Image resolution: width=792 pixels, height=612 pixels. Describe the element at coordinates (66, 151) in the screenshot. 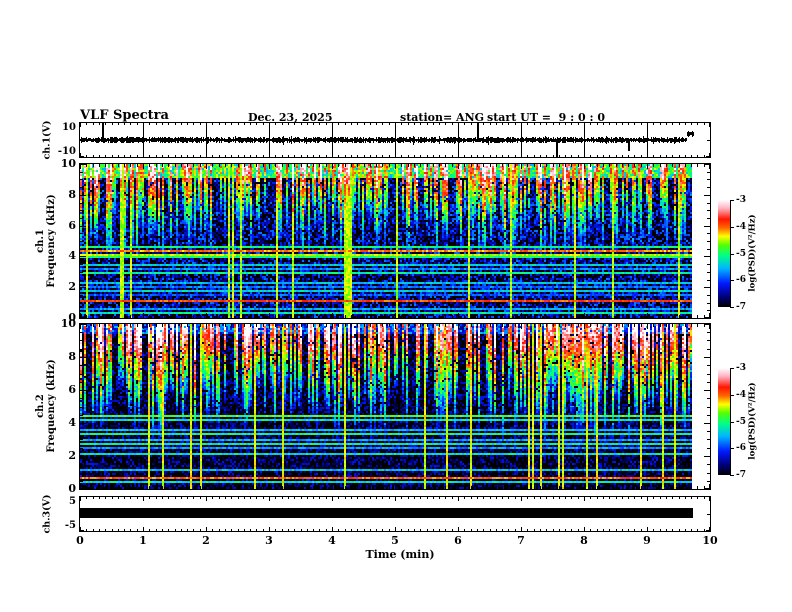

I see `y-tick-label: -10` at that location.